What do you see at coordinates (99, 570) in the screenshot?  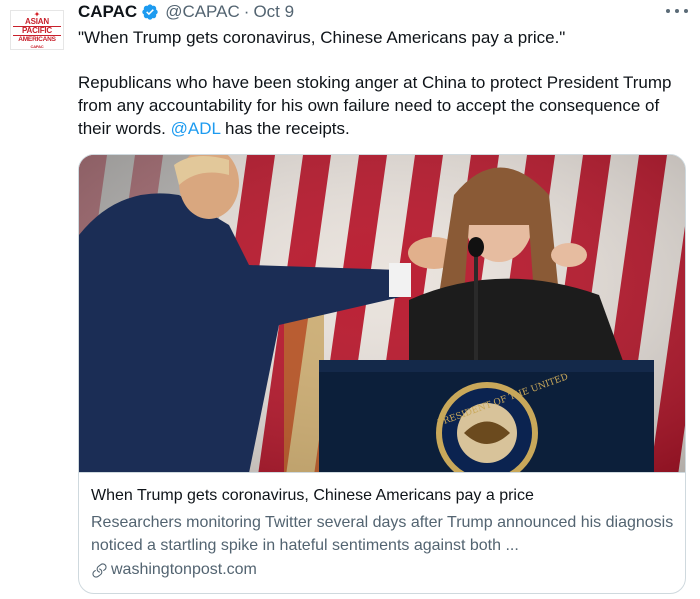 I see `link-icon` at bounding box center [99, 570].